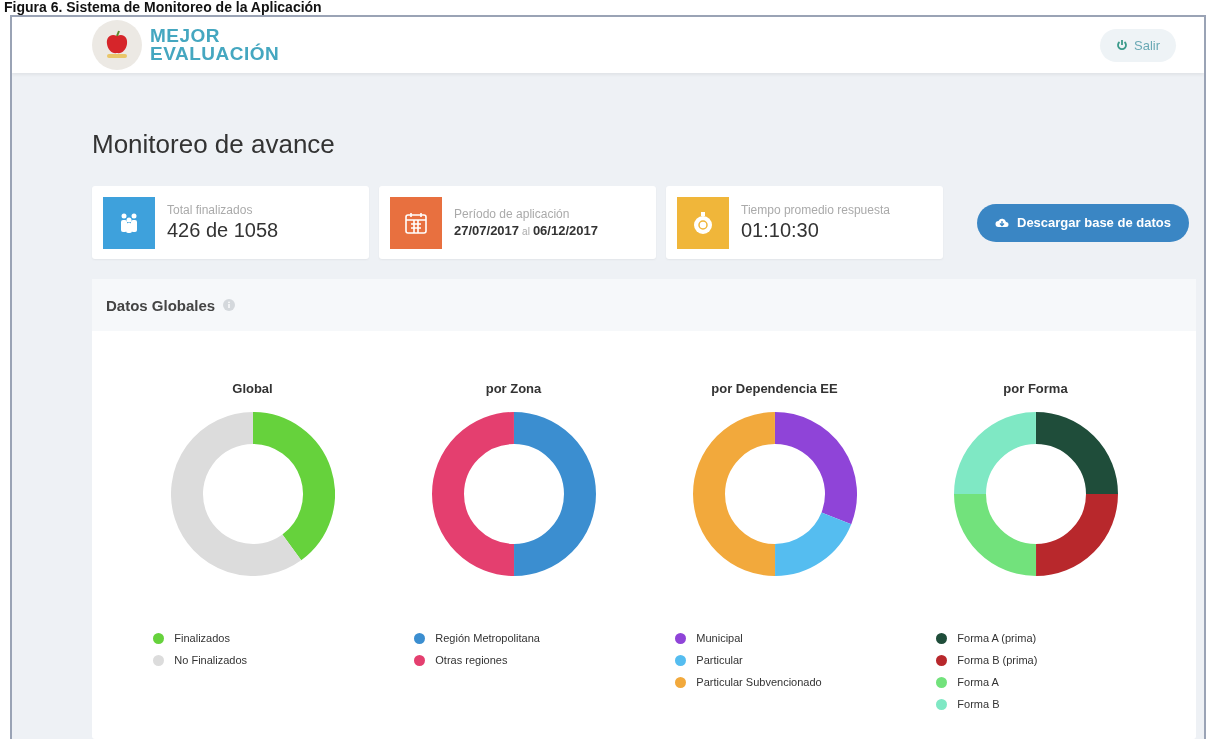 This screenshot has height=740, width=1216. Describe the element at coordinates (211, 660) in the screenshot. I see `legend-label: No Finalizados` at that location.